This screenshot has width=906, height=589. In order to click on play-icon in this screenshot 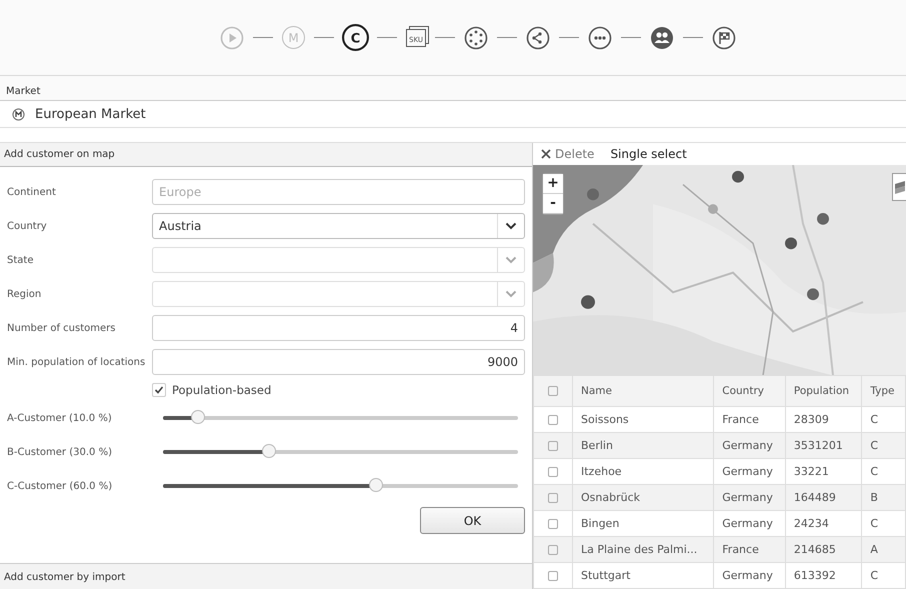, I will do `click(232, 38)`.